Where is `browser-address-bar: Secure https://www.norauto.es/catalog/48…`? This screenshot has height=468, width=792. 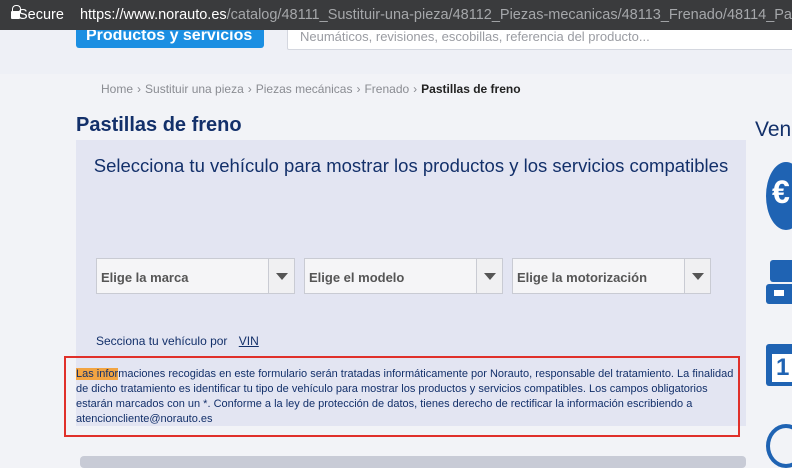
browser-address-bar: Secure https://www.norauto.es/catalog/48… is located at coordinates (396, 15).